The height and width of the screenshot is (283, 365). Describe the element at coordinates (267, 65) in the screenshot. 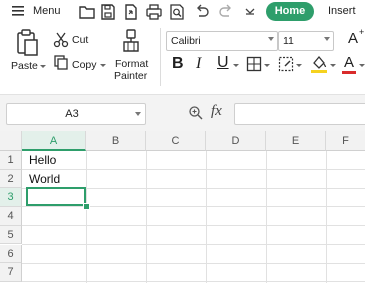

I see `borders-dropdown-icon` at that location.